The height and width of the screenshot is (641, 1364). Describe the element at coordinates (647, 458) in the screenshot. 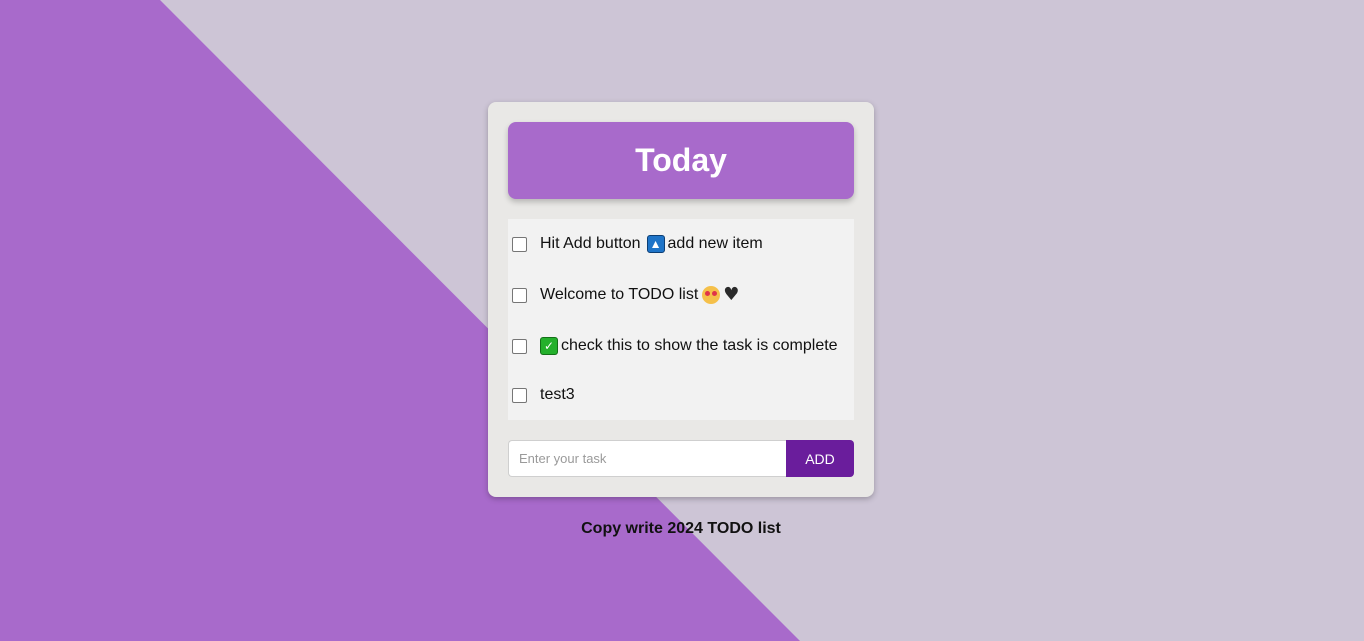

I see `task-input` at that location.